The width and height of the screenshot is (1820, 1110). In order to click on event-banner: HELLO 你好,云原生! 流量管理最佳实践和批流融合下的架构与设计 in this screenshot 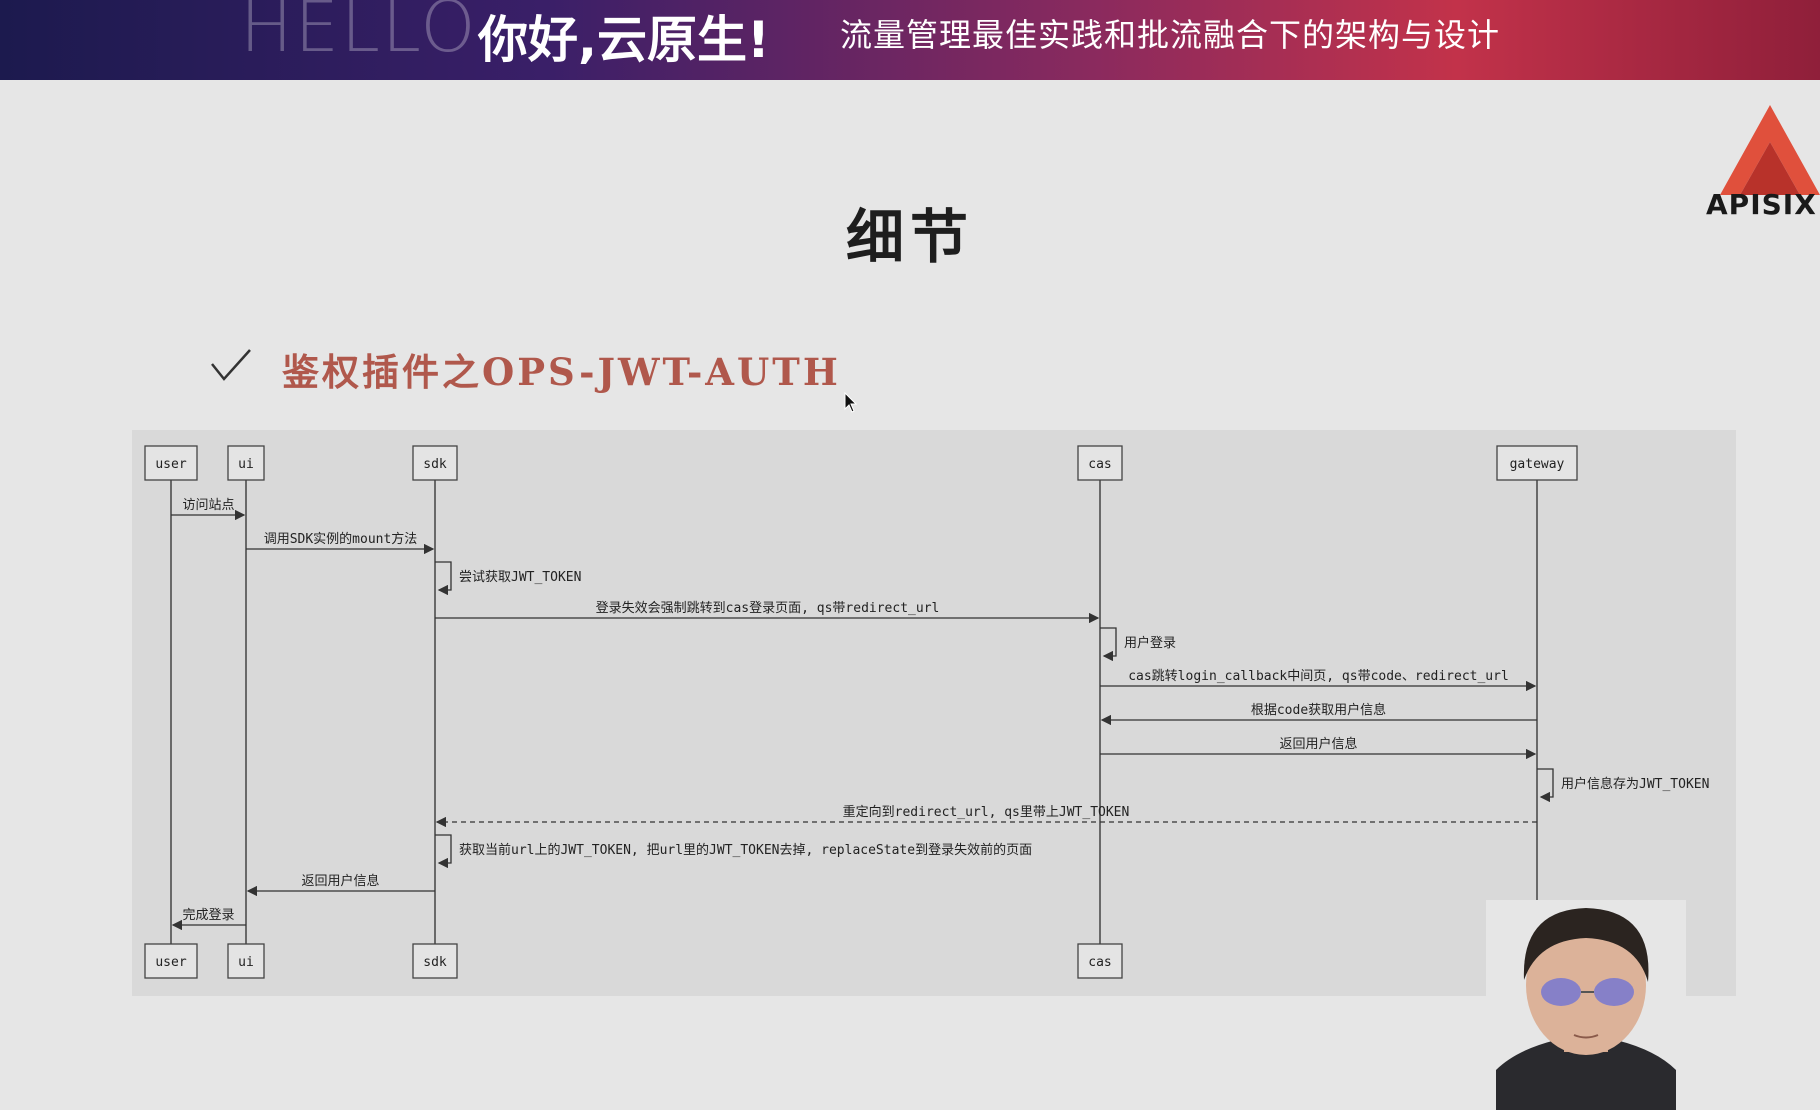, I will do `click(910, 40)`.